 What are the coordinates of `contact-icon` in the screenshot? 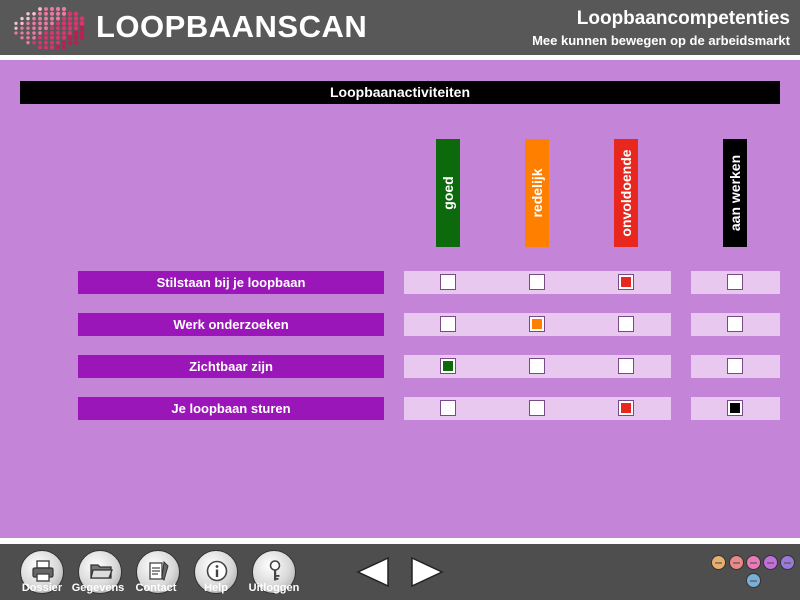 It's located at (159, 570).